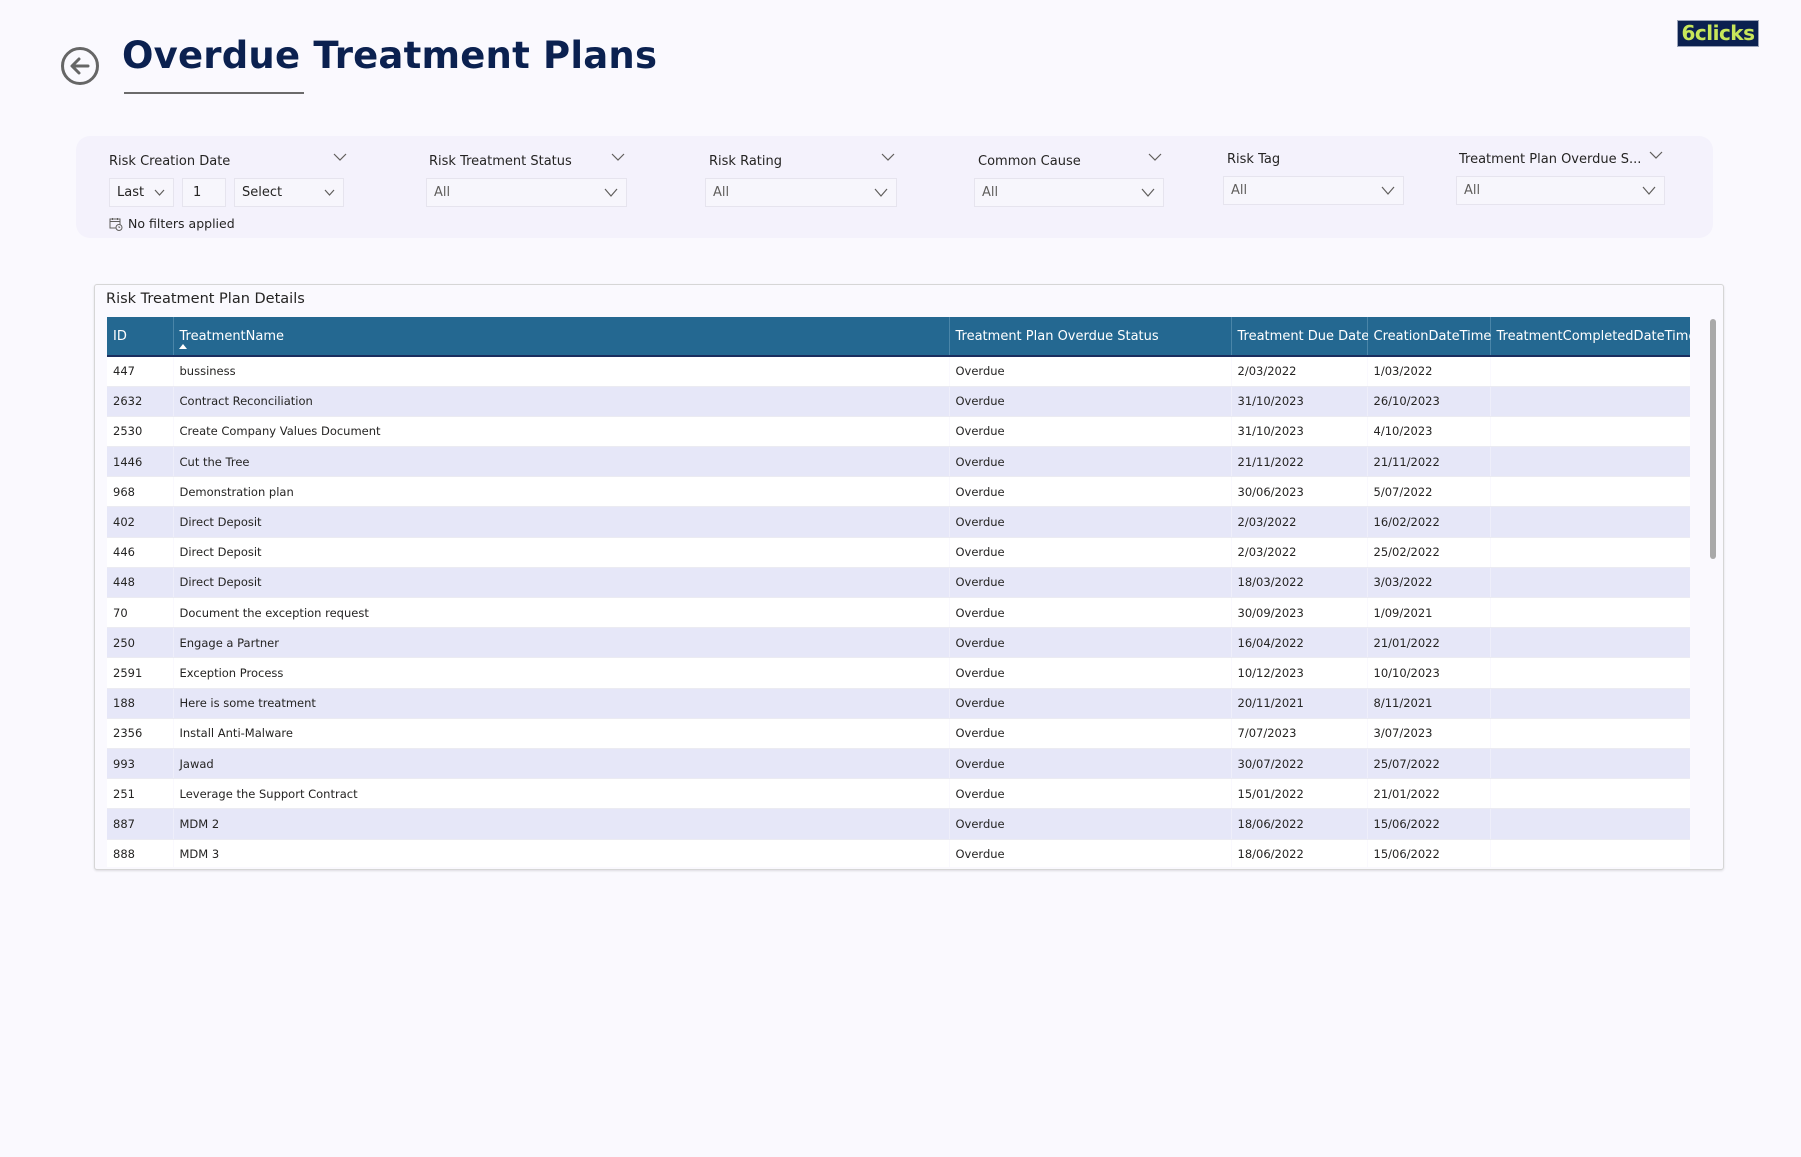  Describe the element at coordinates (1299, 492) in the screenshot. I see `cell-due-date: 30/06/2023` at that location.